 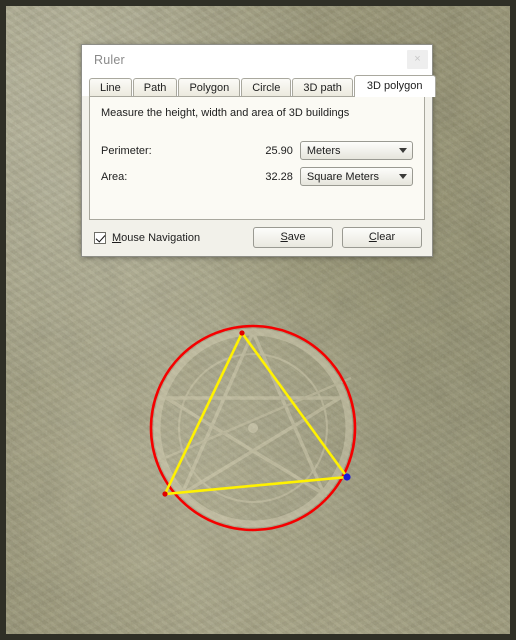 I want to click on tab-polygon: Polygon, so click(x=209, y=87).